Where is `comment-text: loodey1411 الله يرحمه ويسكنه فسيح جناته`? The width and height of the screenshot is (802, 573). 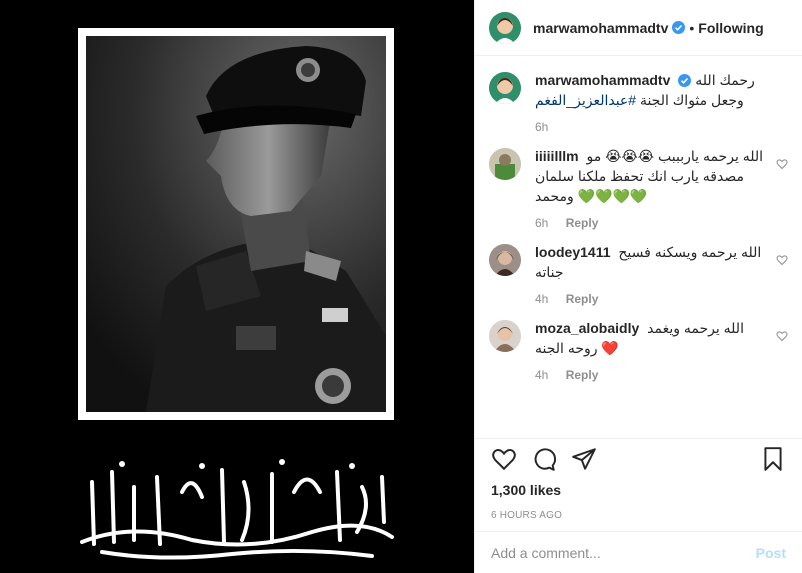 comment-text: loodey1411 الله يرحمه ويسكنه فسيح جناته is located at coordinates (649, 262).